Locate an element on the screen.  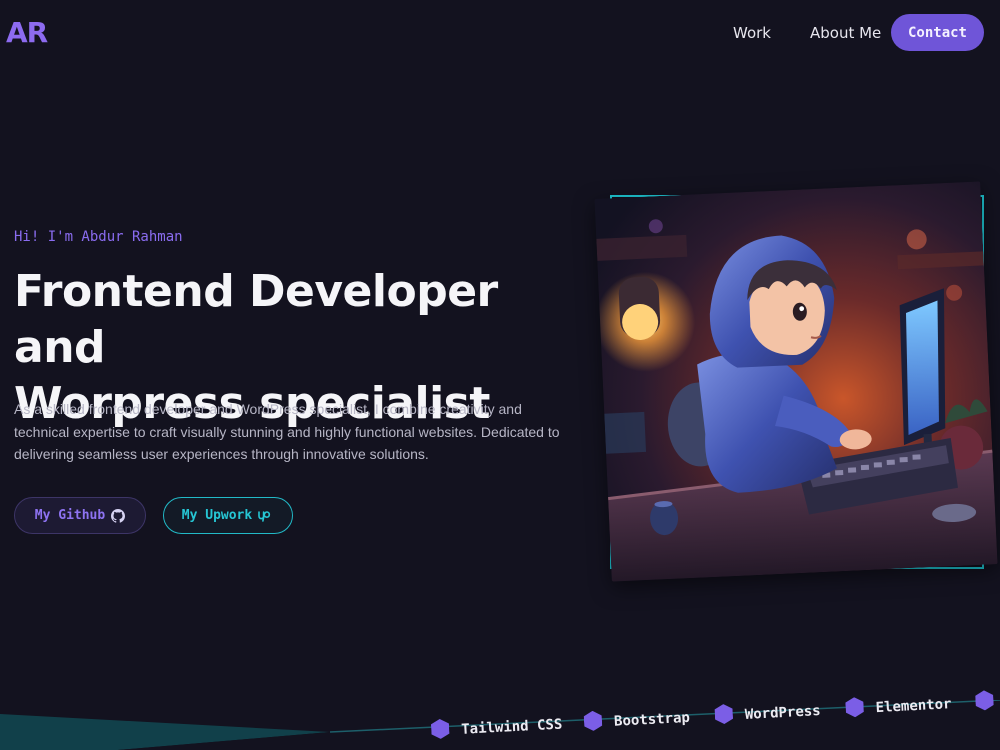
skill-label: WordPress is located at coordinates (783, 713).